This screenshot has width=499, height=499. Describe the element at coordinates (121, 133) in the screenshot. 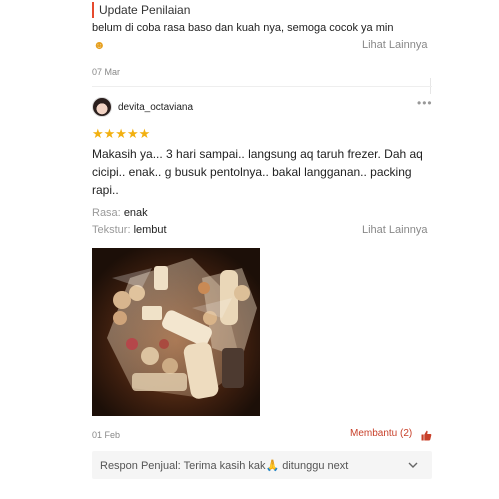

I see `star-rating: ★★★★★` at that location.